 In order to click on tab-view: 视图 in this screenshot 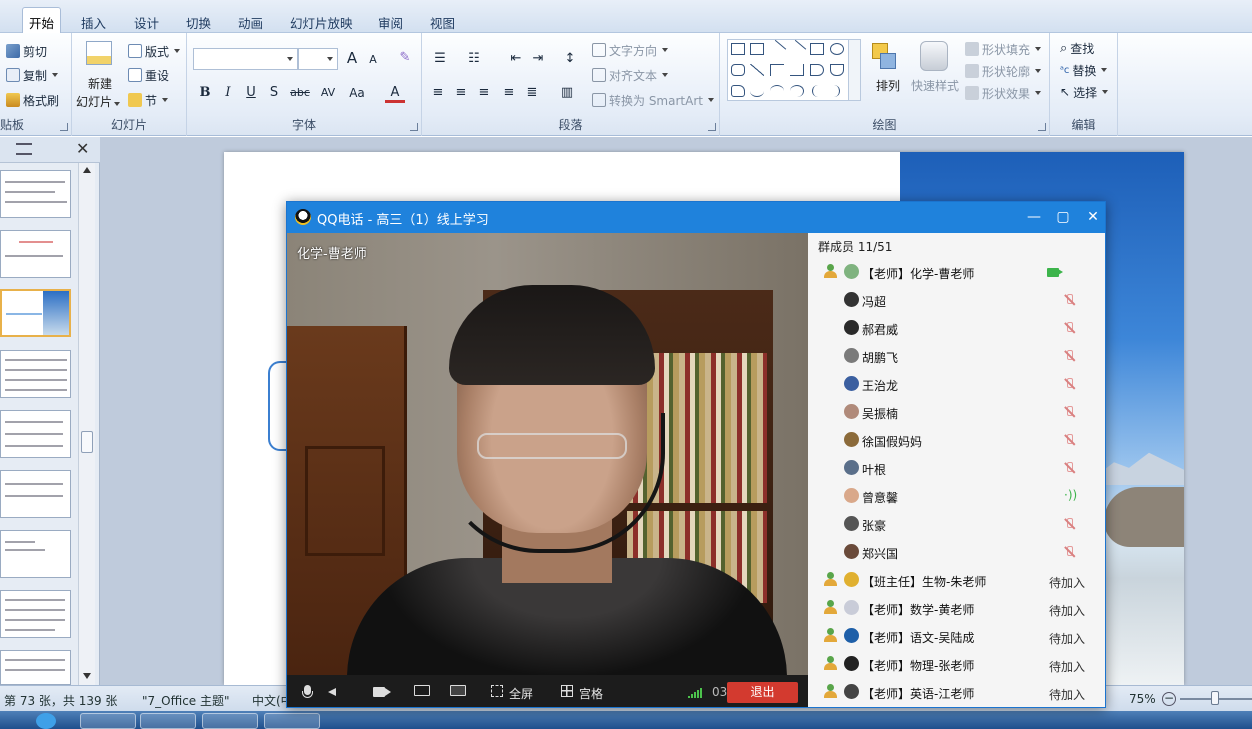, I will do `click(442, 21)`.